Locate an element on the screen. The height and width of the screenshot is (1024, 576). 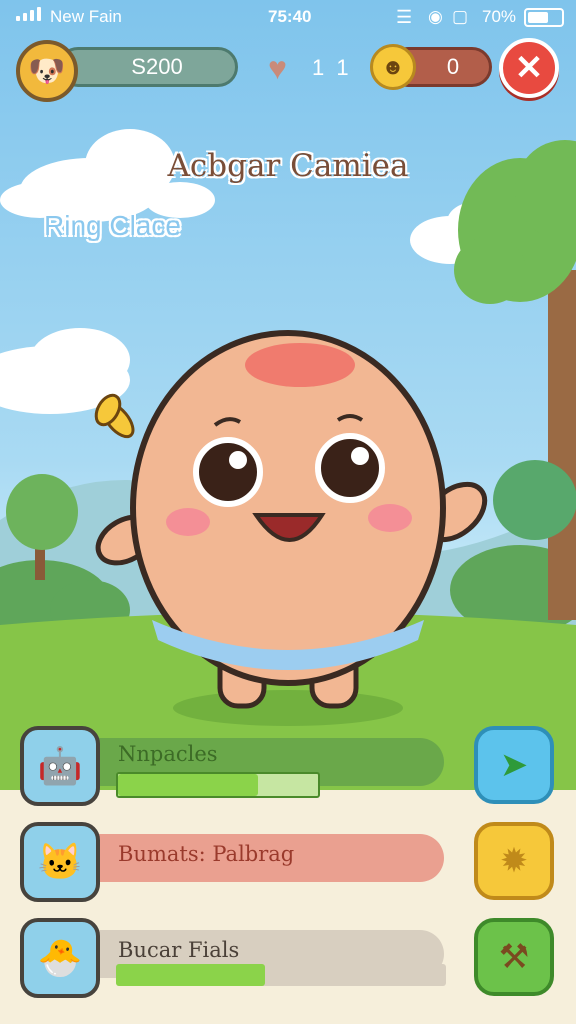
task-action-button: ⚒ is located at coordinates (514, 957).